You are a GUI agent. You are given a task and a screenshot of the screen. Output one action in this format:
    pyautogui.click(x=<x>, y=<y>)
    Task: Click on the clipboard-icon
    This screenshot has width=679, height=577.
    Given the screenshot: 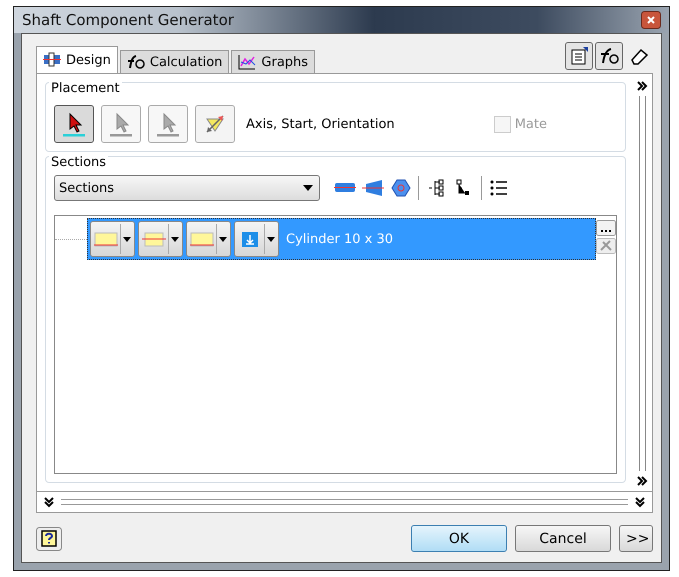 What is the action you would take?
    pyautogui.click(x=579, y=56)
    